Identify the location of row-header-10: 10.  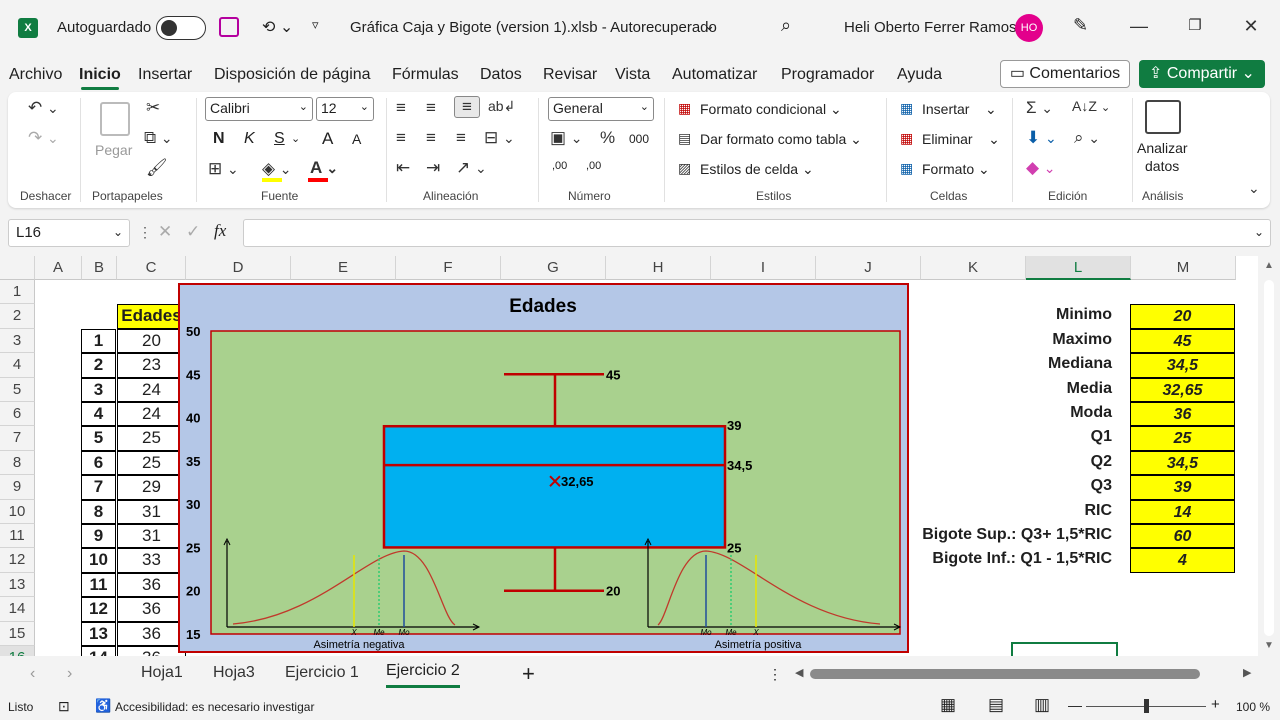
(17, 511).